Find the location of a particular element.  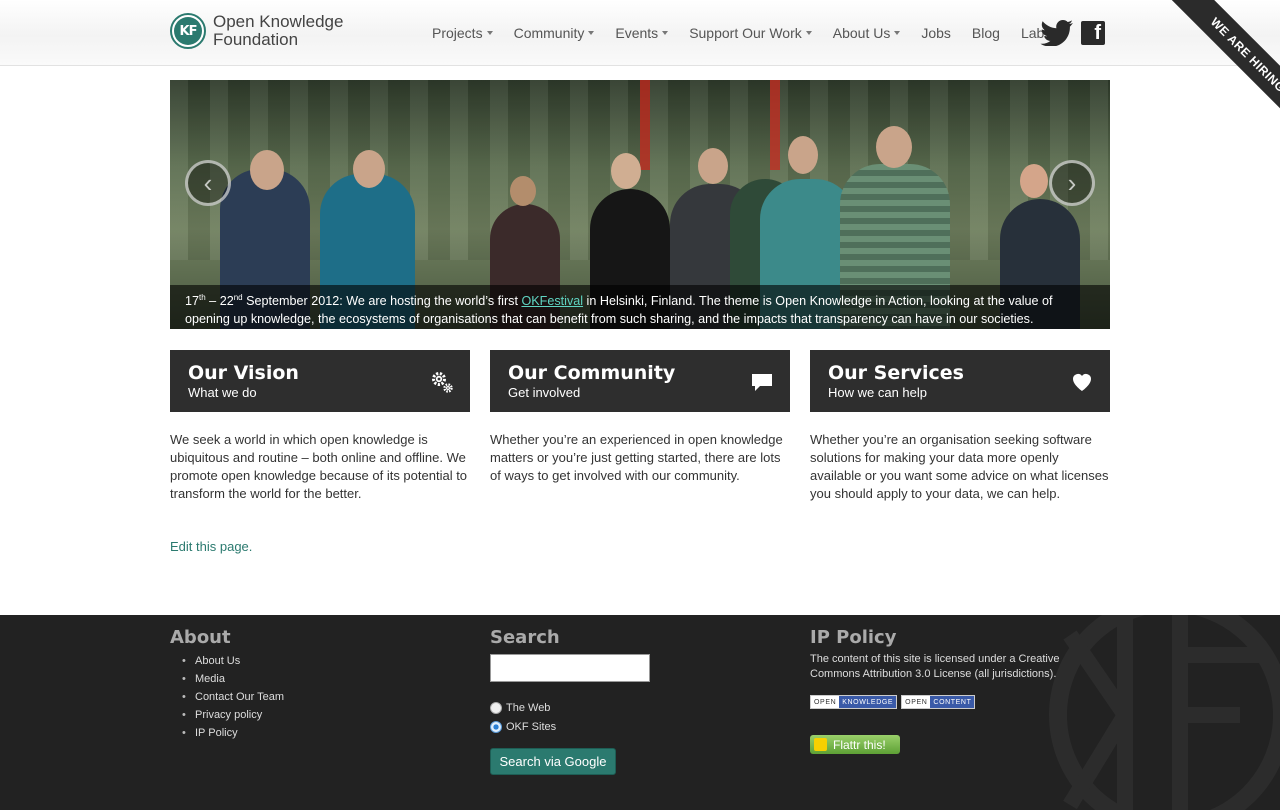

radio-the-web: The Web is located at coordinates (570, 708).